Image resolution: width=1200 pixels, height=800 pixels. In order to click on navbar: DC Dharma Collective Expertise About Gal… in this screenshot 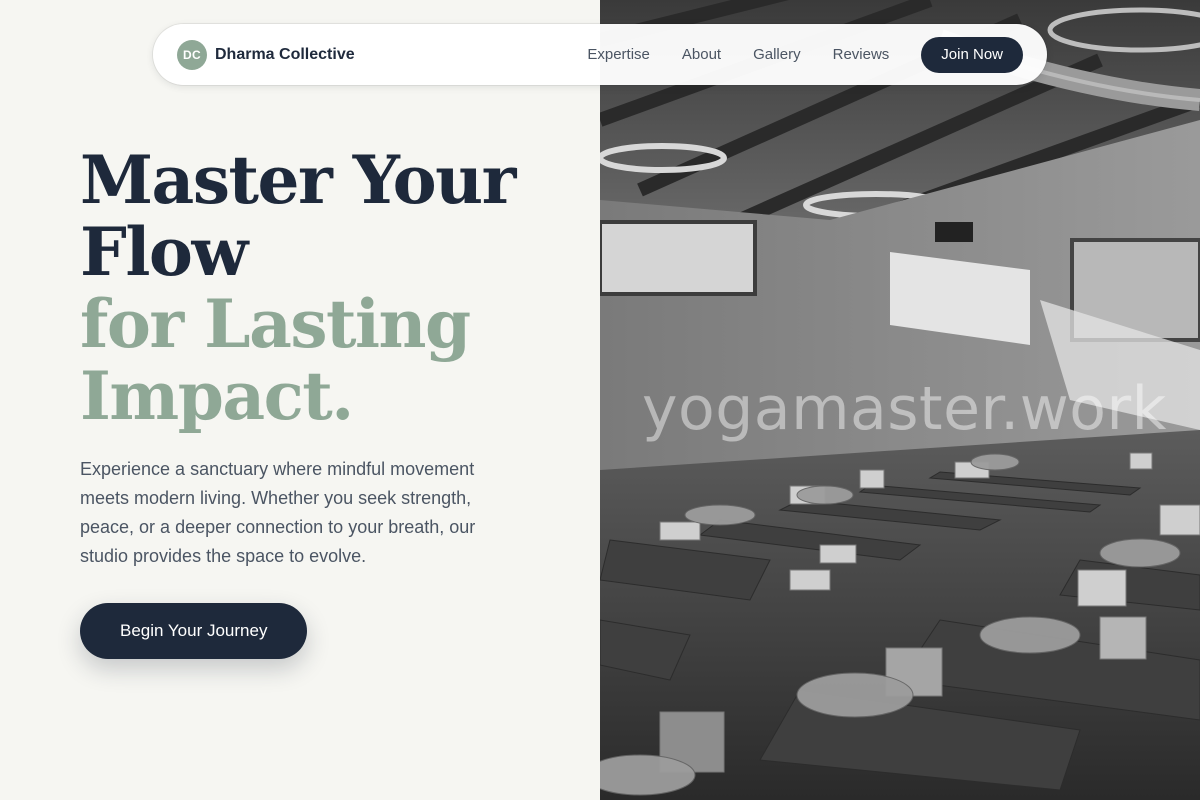, I will do `click(600, 54)`.